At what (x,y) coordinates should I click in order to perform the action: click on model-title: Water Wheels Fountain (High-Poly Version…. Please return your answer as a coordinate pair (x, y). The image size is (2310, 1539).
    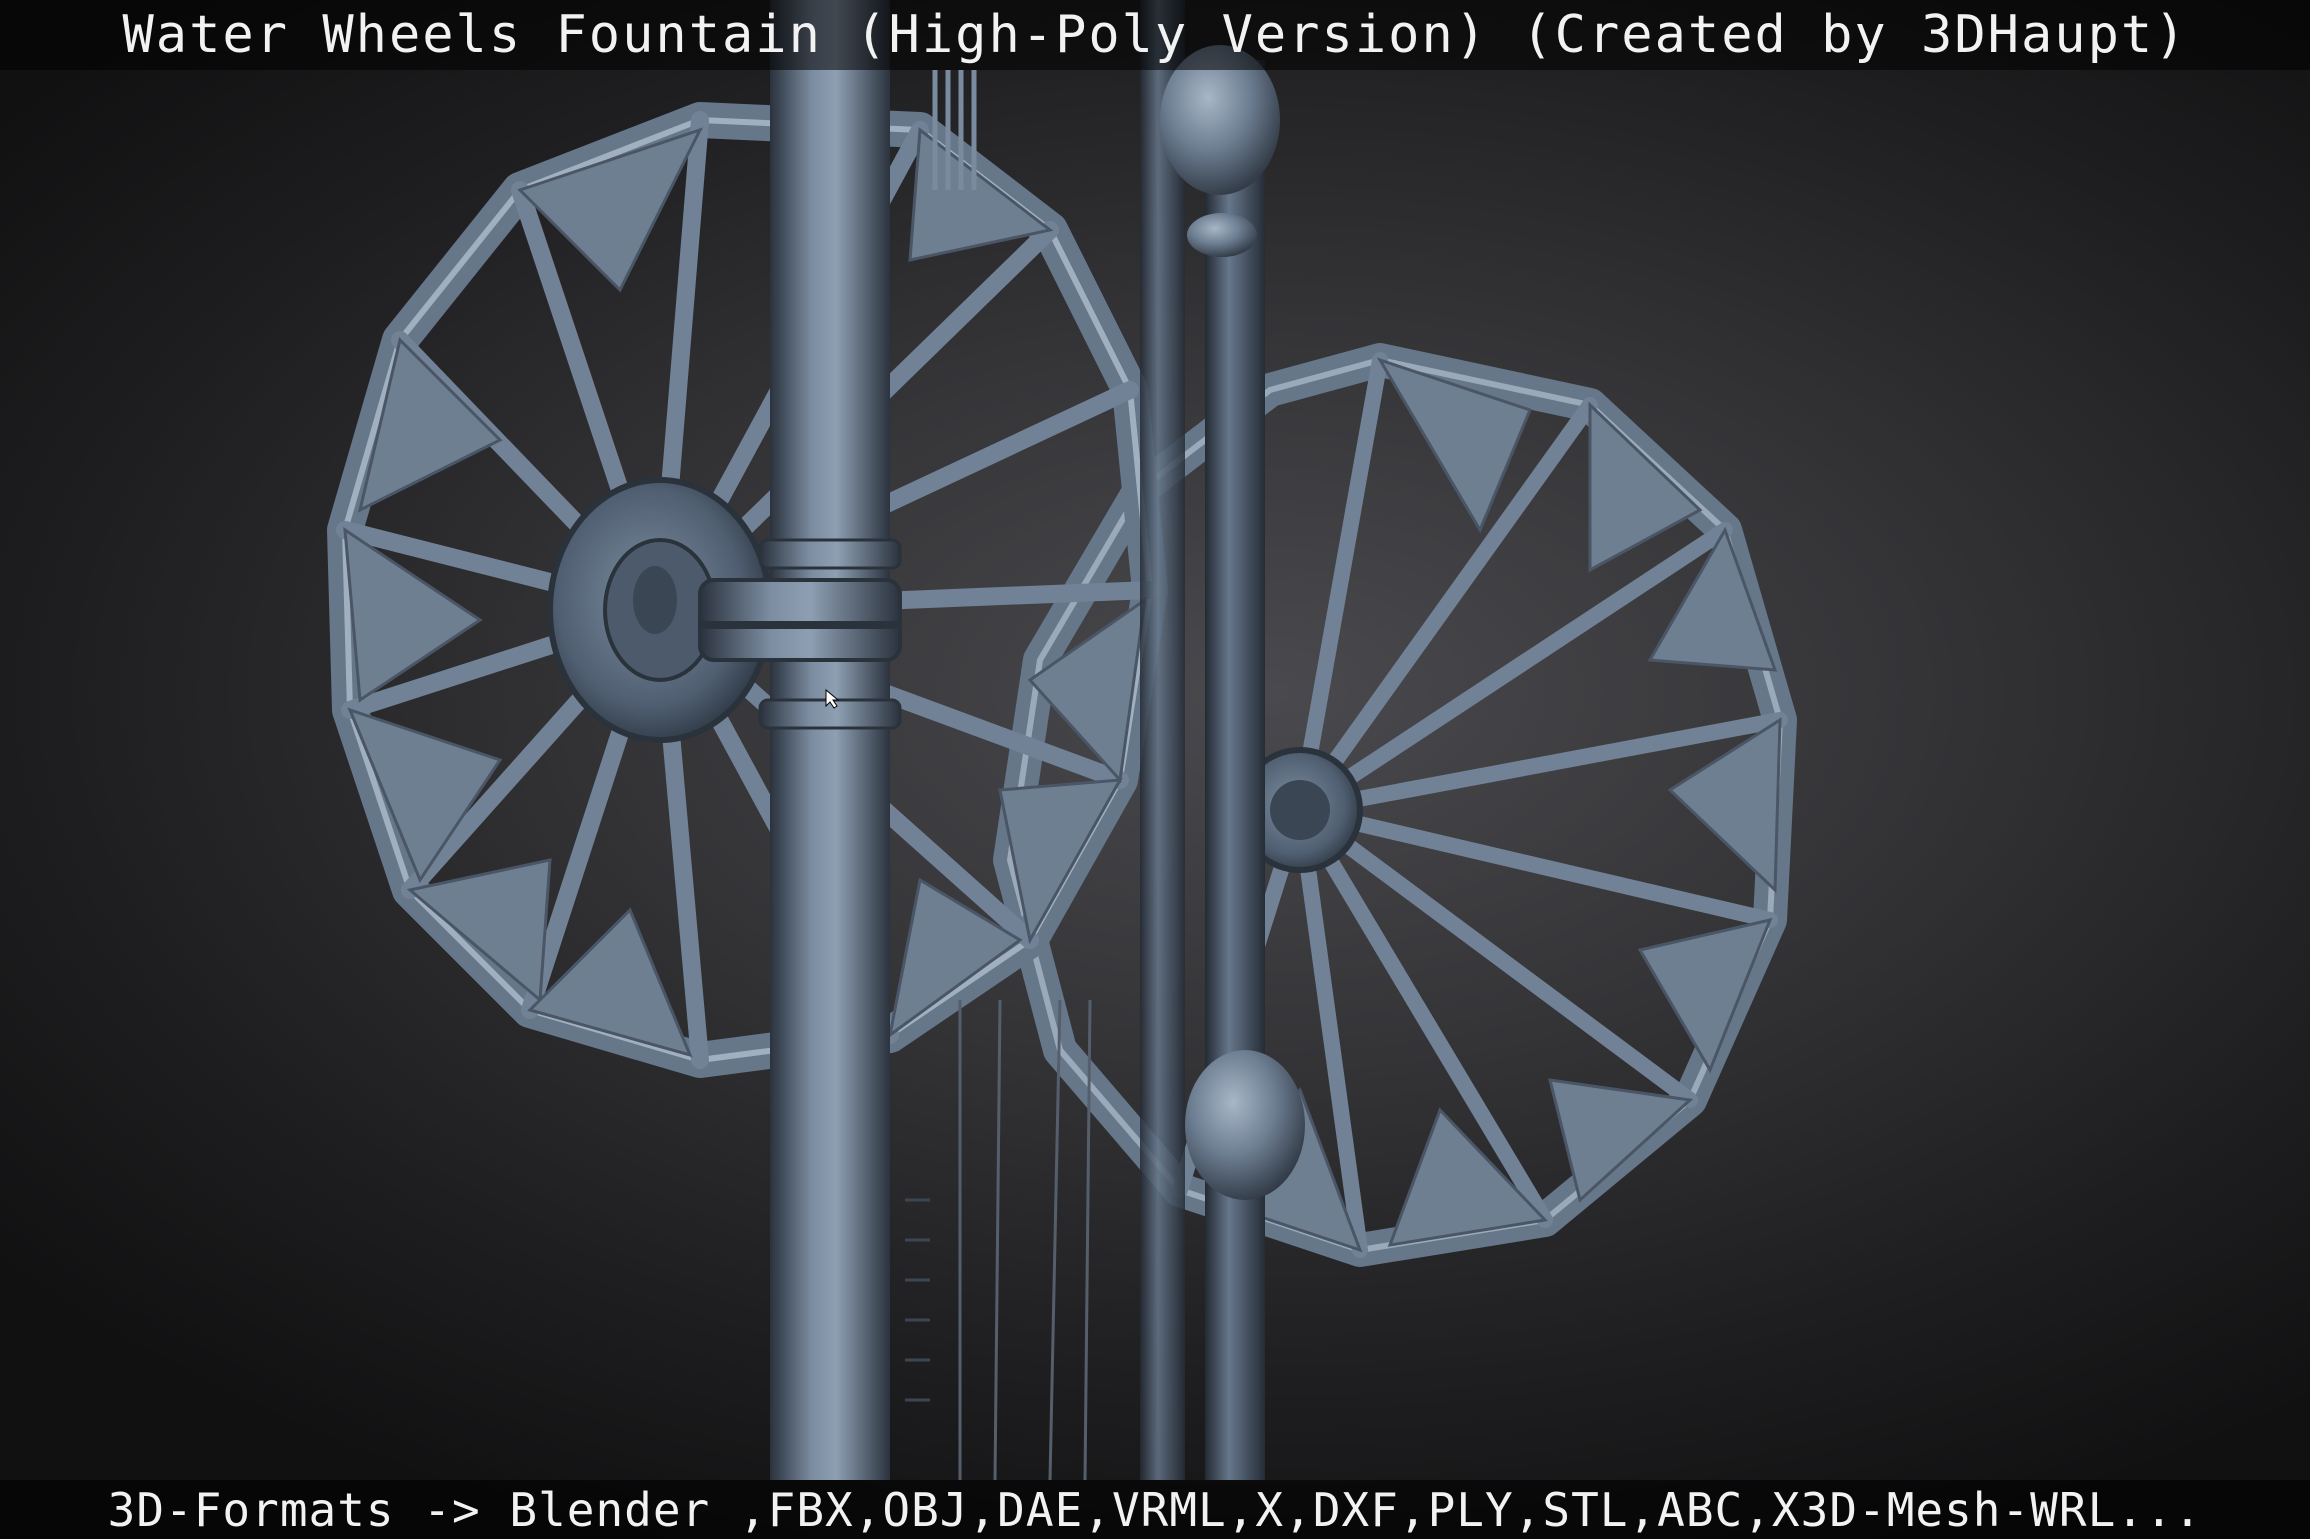
    Looking at the image, I should click on (1155, 35).